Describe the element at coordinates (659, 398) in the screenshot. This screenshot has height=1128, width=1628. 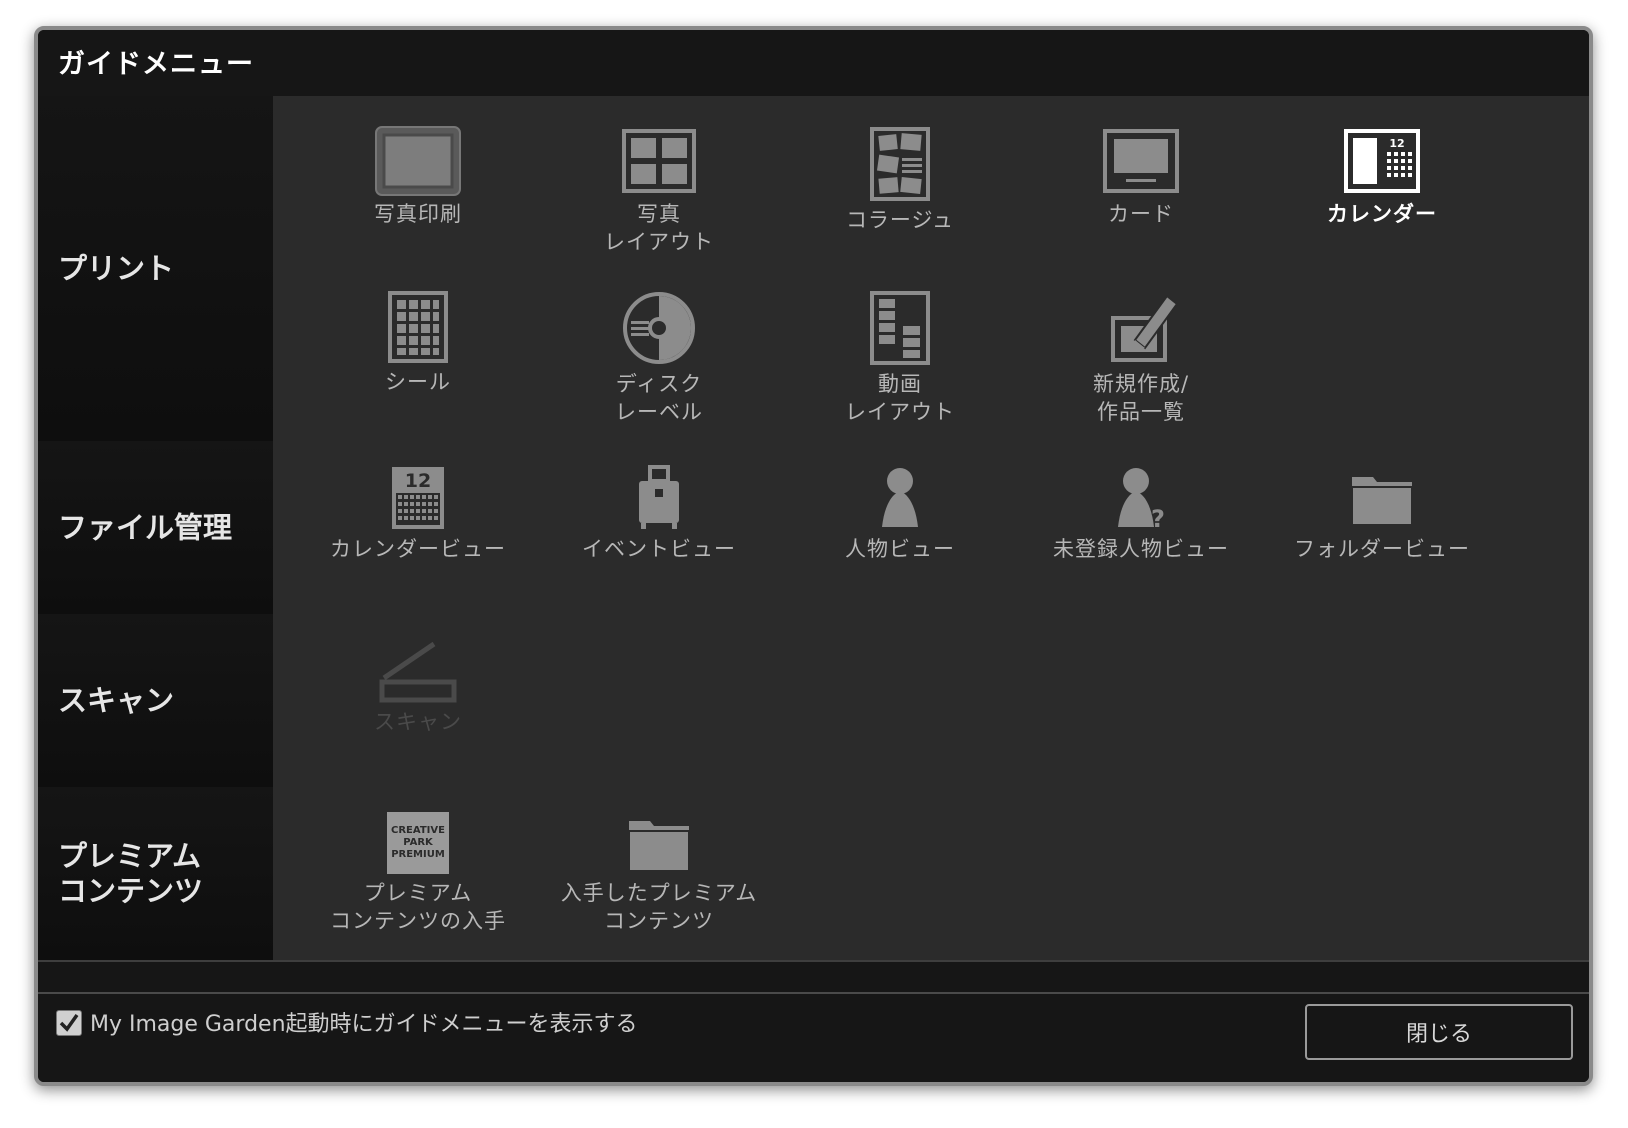
I see `item-label: ディスク レーベル` at that location.